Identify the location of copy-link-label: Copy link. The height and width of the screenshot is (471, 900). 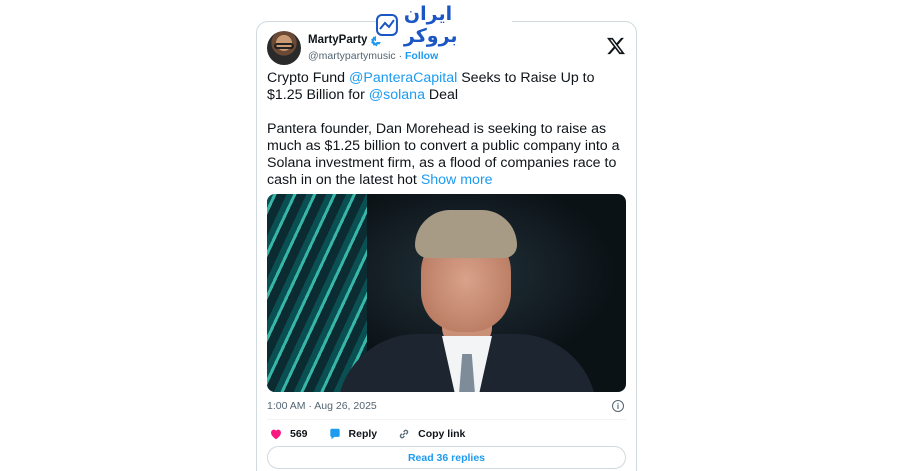
(442, 434).